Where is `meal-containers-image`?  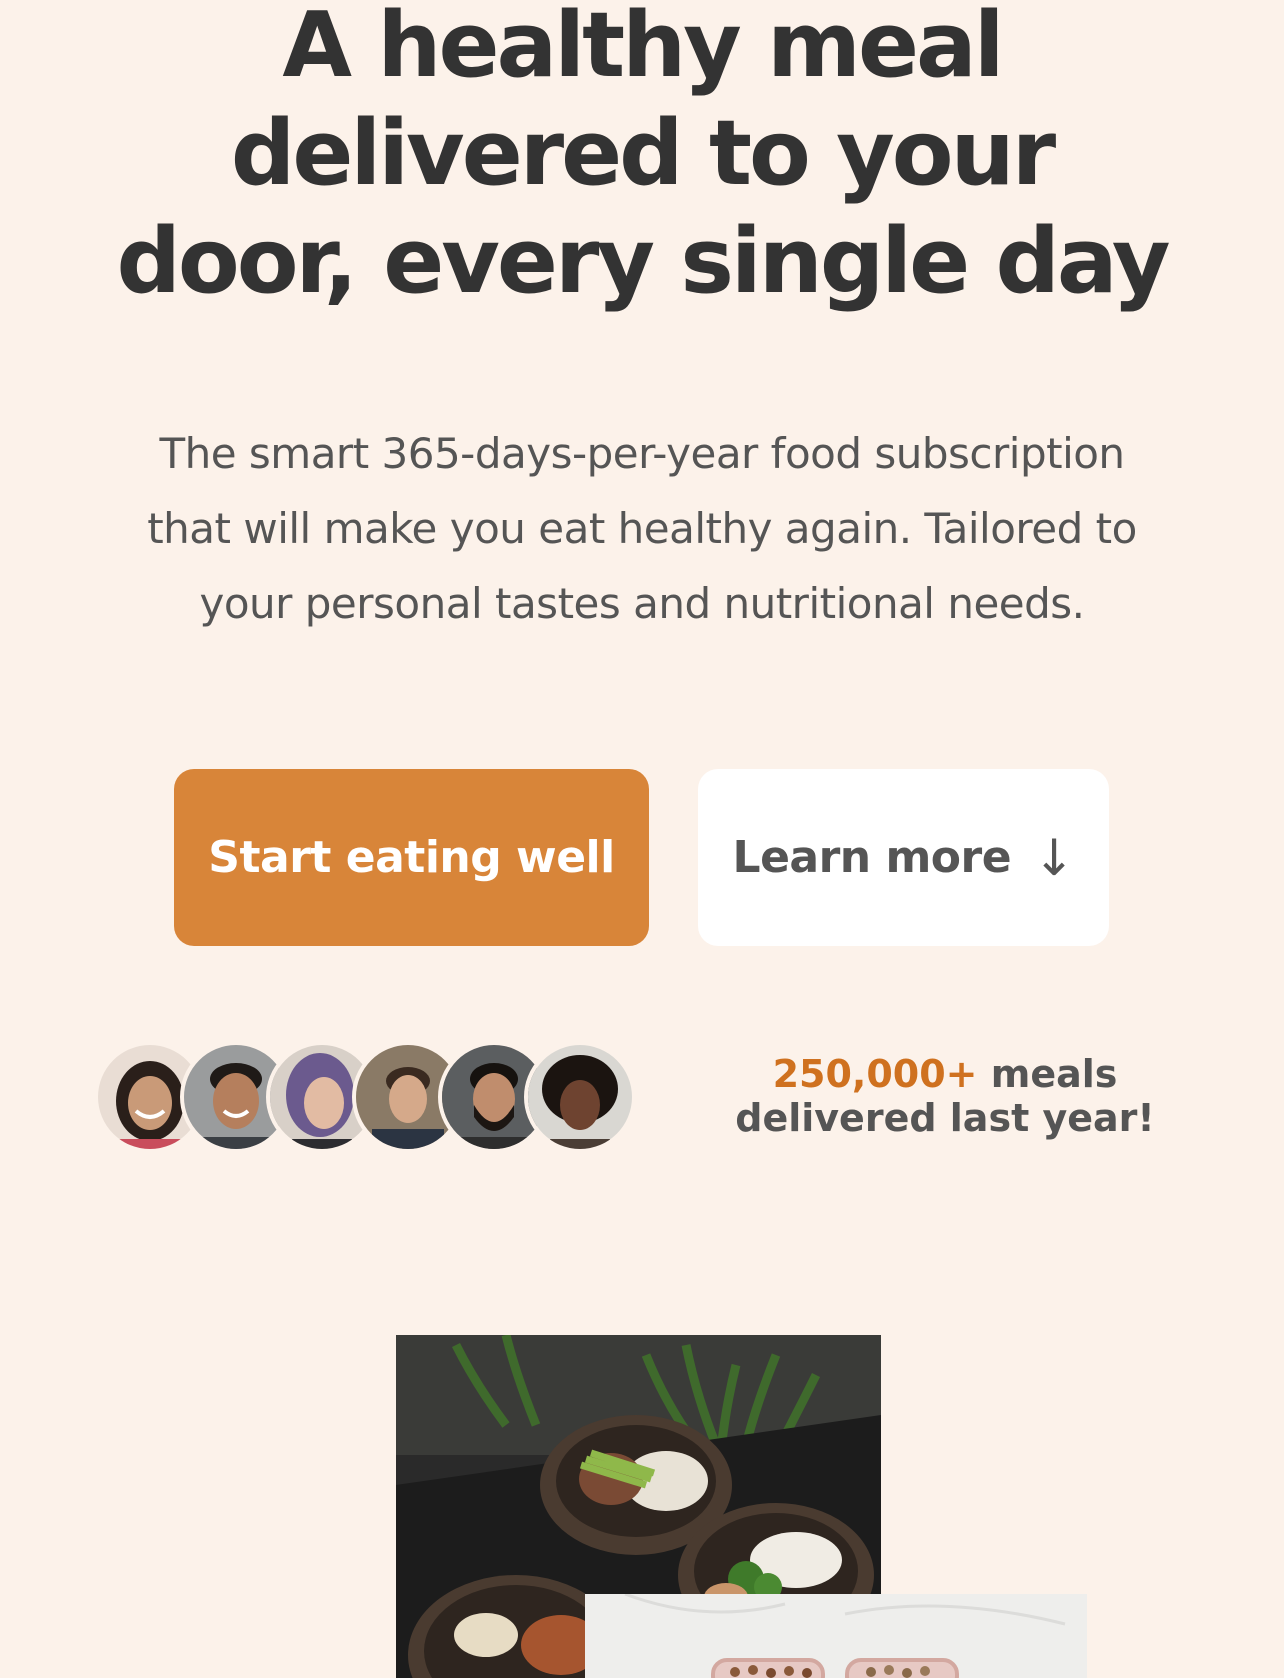
meal-containers-image is located at coordinates (836, 1636).